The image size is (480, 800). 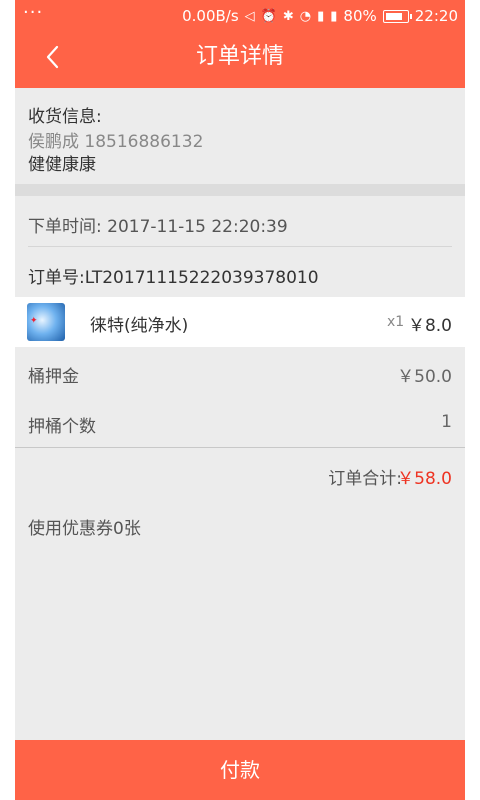 I want to click on status-right: 0.00B/s ◁ ⏰ ✱ ◔ ▮ ▮ 80% 22:20, so click(x=320, y=16).